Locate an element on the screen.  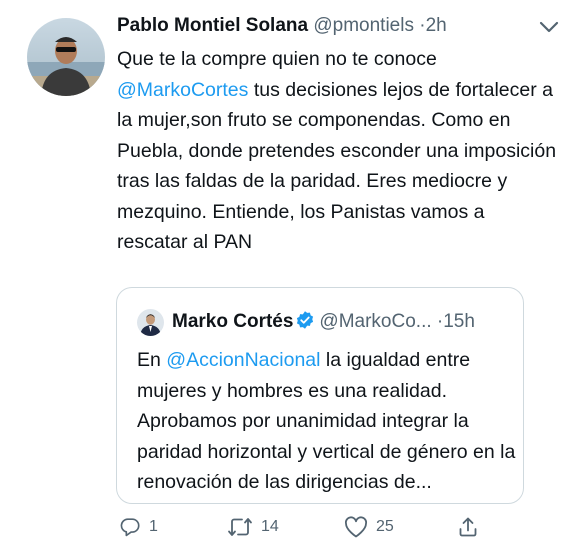
retweet-button: 14 is located at coordinates (253, 527).